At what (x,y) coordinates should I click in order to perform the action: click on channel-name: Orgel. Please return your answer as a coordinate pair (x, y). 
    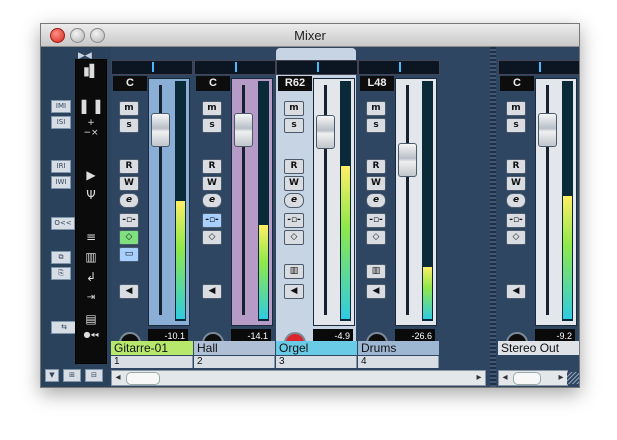
    Looking at the image, I should click on (316, 348).